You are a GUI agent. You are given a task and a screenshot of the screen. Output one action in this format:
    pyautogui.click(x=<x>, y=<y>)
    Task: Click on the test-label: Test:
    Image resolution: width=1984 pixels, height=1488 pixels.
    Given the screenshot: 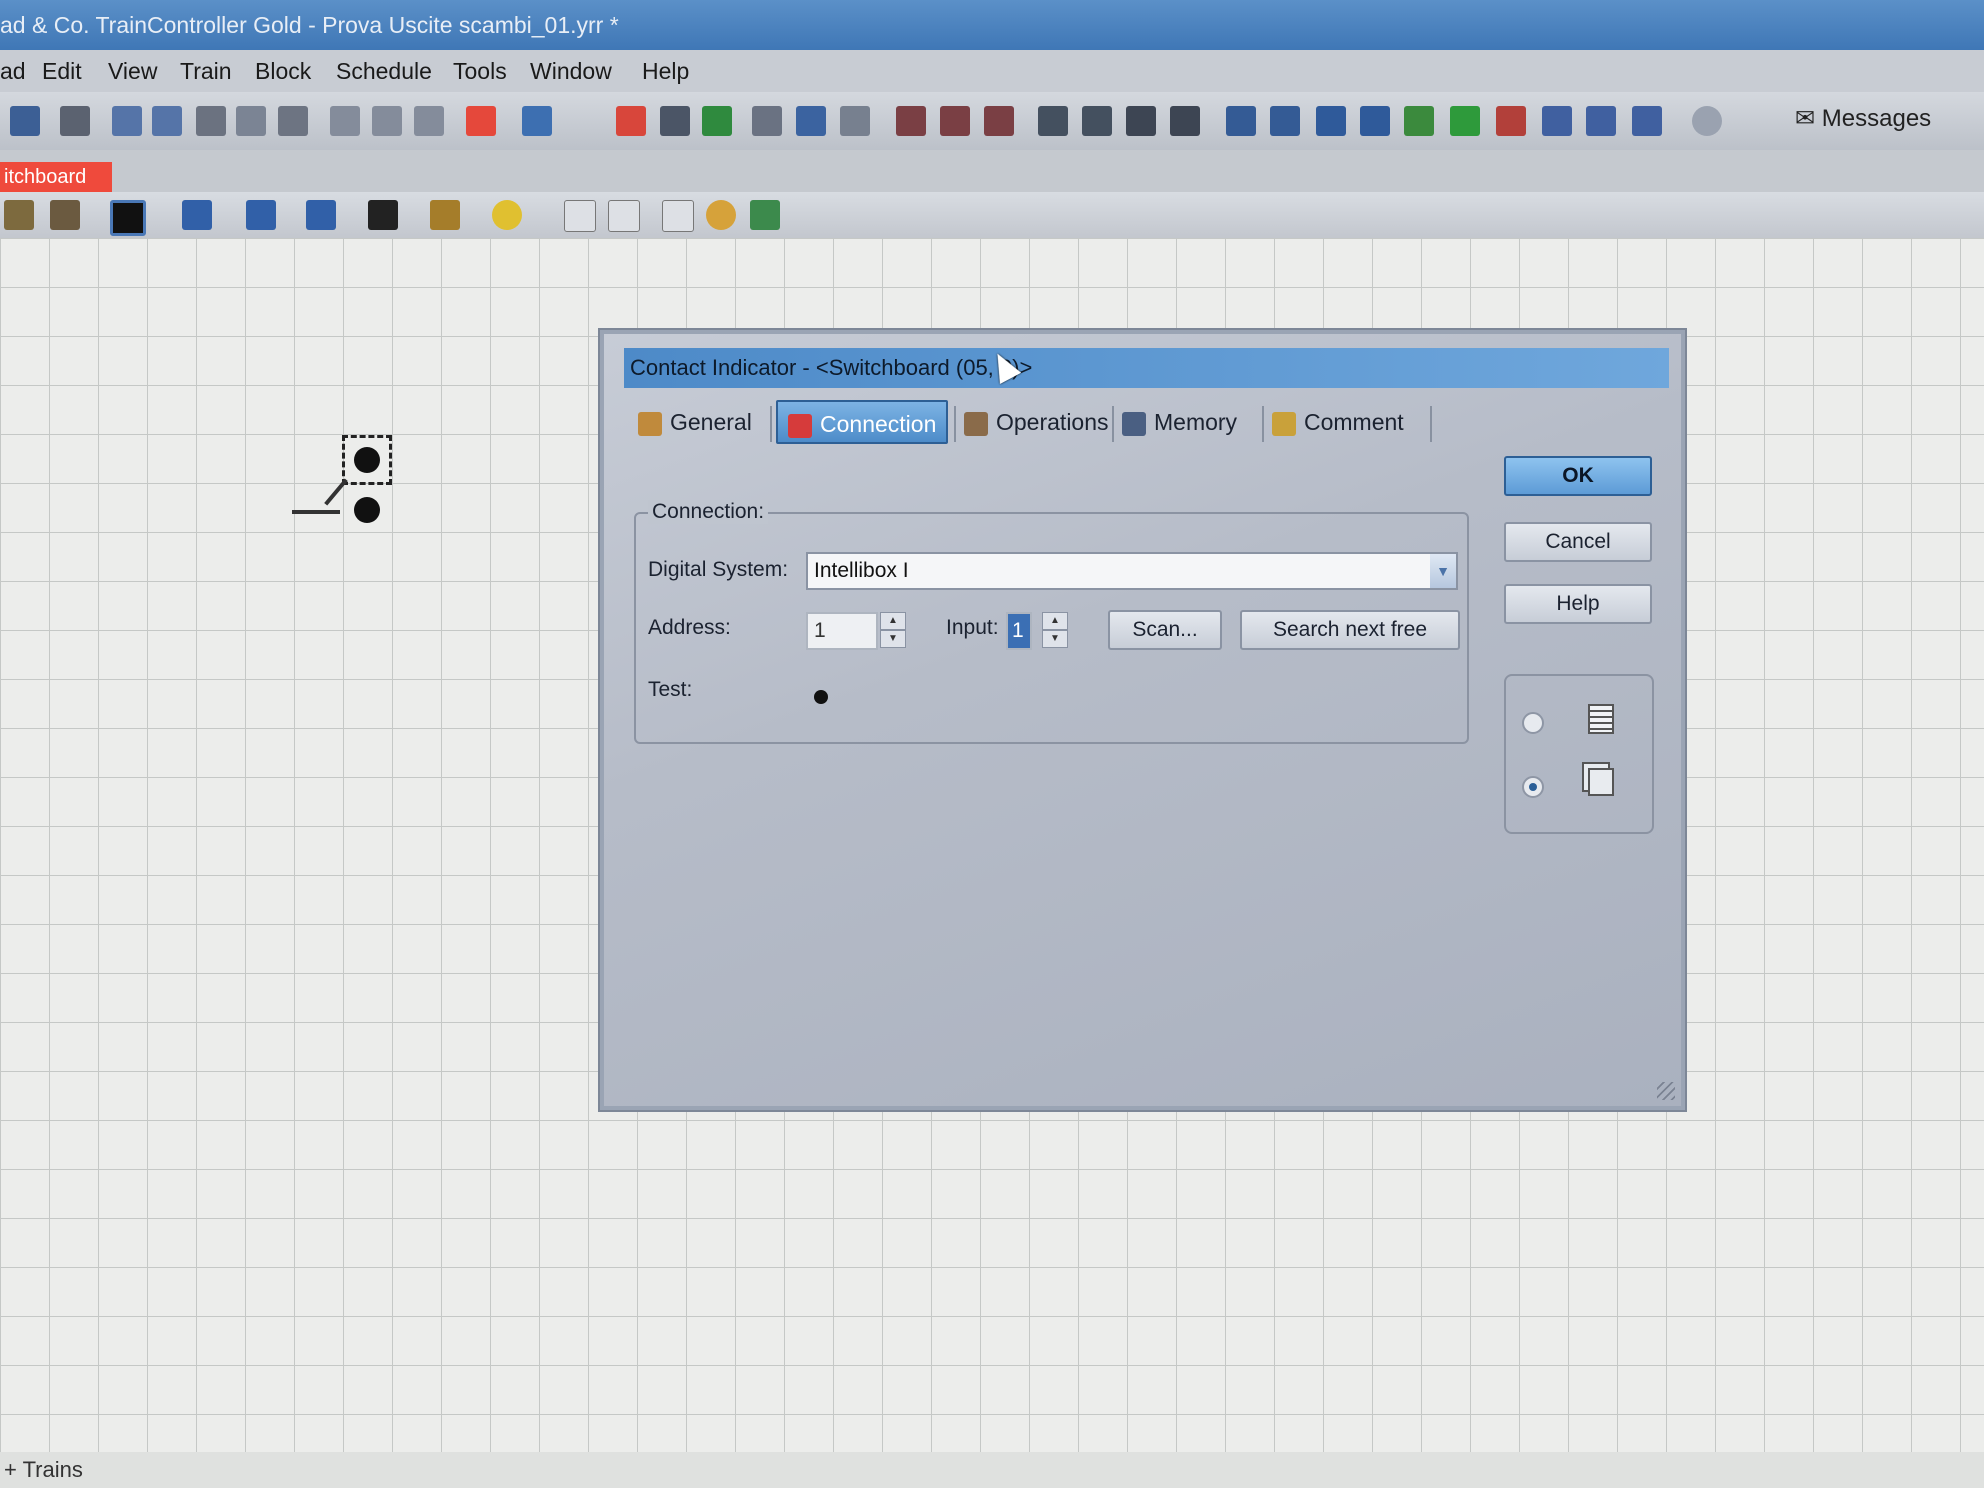 What is the action you would take?
    pyautogui.click(x=670, y=689)
    